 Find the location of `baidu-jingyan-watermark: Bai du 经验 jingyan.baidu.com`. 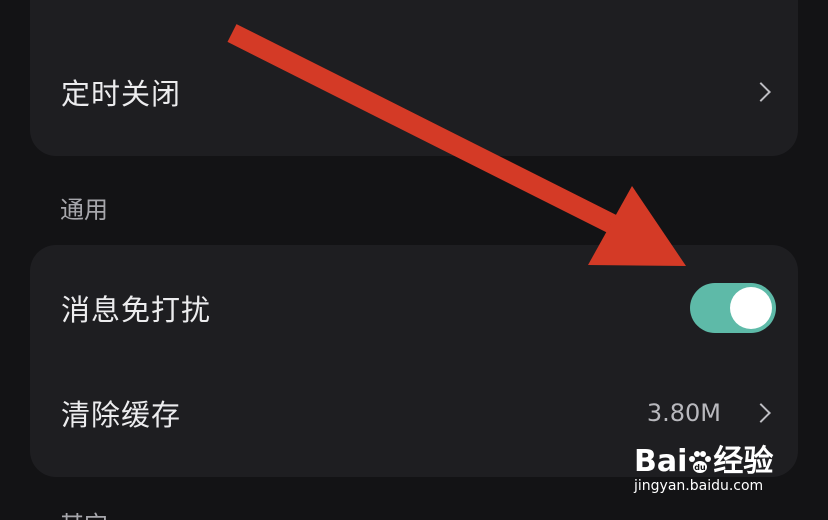

baidu-jingyan-watermark: Bai du 经验 jingyan.baidu.com is located at coordinates (708, 467).